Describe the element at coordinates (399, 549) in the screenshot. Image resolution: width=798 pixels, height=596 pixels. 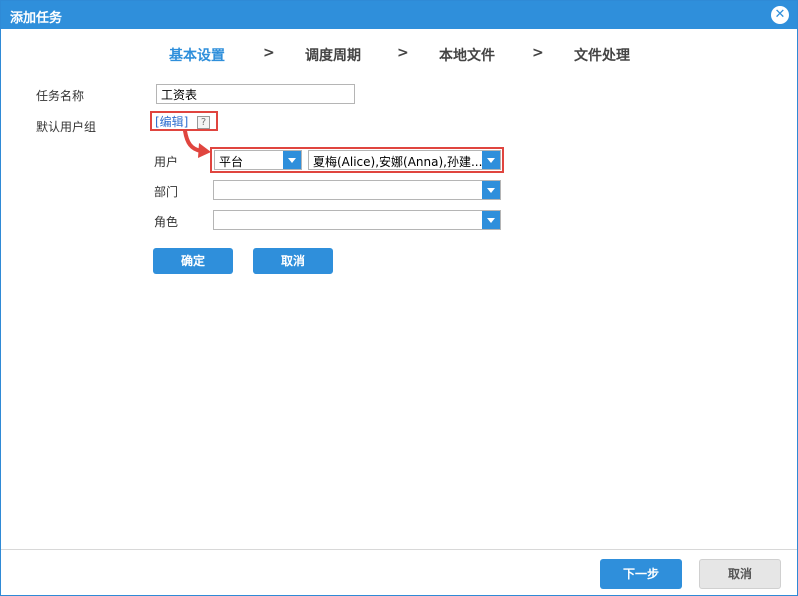
I see `footer-divider` at that location.